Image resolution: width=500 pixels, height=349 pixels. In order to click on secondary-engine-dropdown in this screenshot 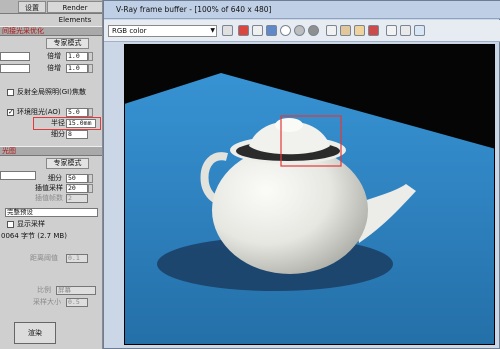, I will do `click(15, 68)`.